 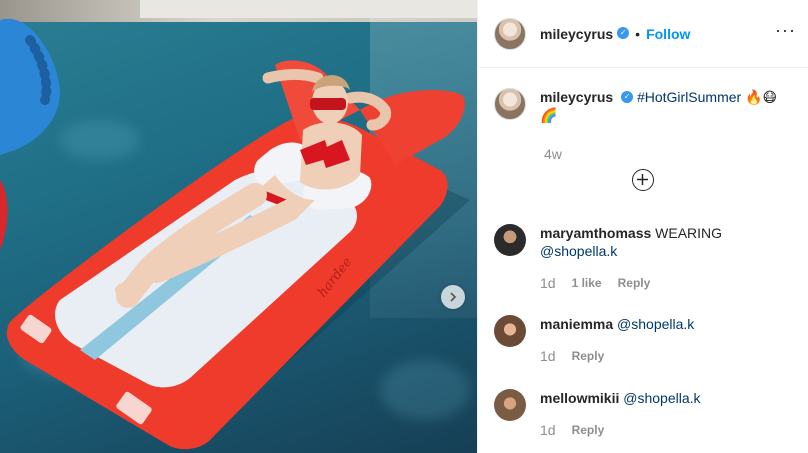 What do you see at coordinates (553, 154) in the screenshot?
I see `caption-time-ago: 4w` at bounding box center [553, 154].